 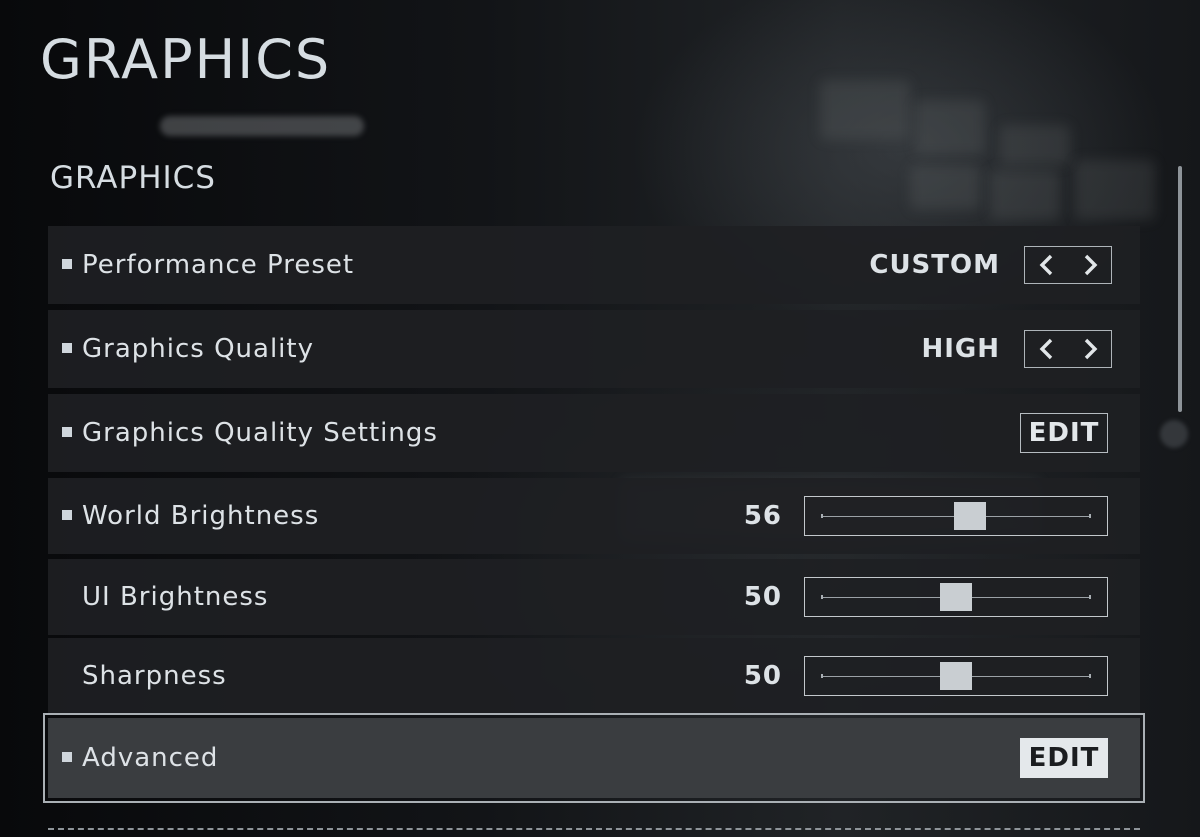 What do you see at coordinates (1068, 265) in the screenshot?
I see `preset-selector` at bounding box center [1068, 265].